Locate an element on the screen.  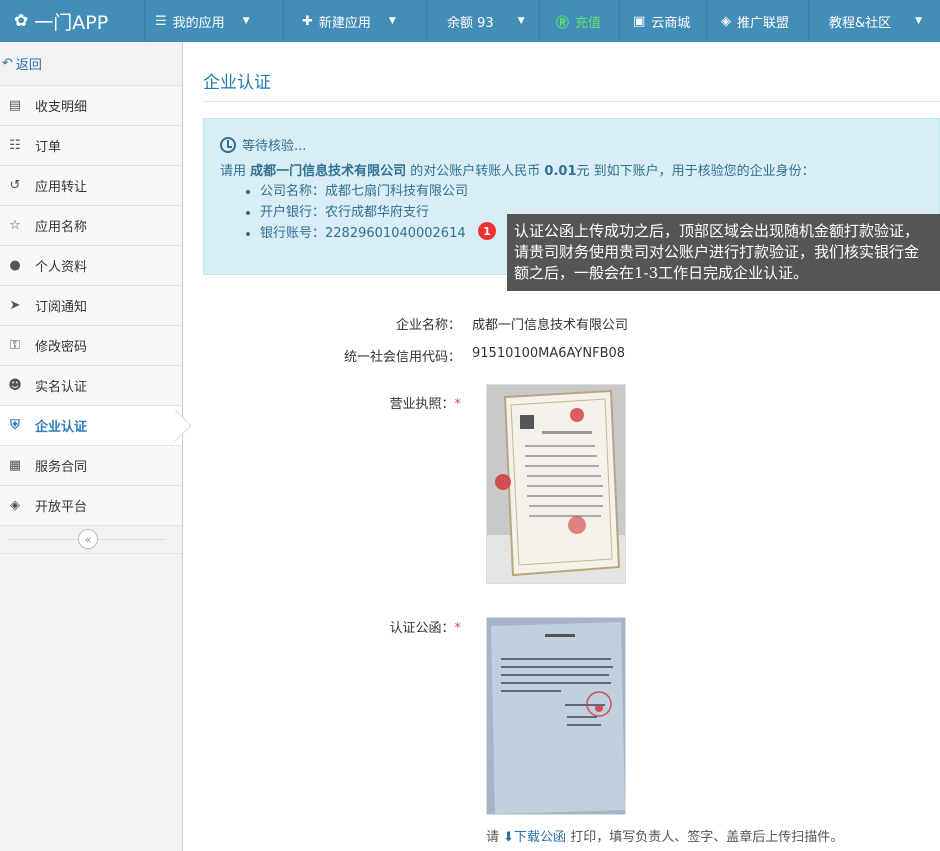
leaf-icon: ✿ is located at coordinates (21, 21).